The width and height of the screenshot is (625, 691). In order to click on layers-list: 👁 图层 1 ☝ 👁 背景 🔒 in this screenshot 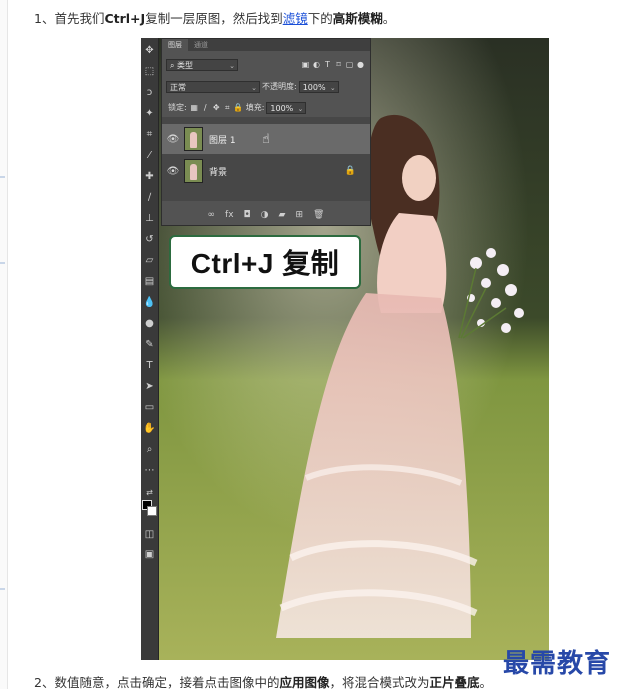, I will do `click(266, 159)`.